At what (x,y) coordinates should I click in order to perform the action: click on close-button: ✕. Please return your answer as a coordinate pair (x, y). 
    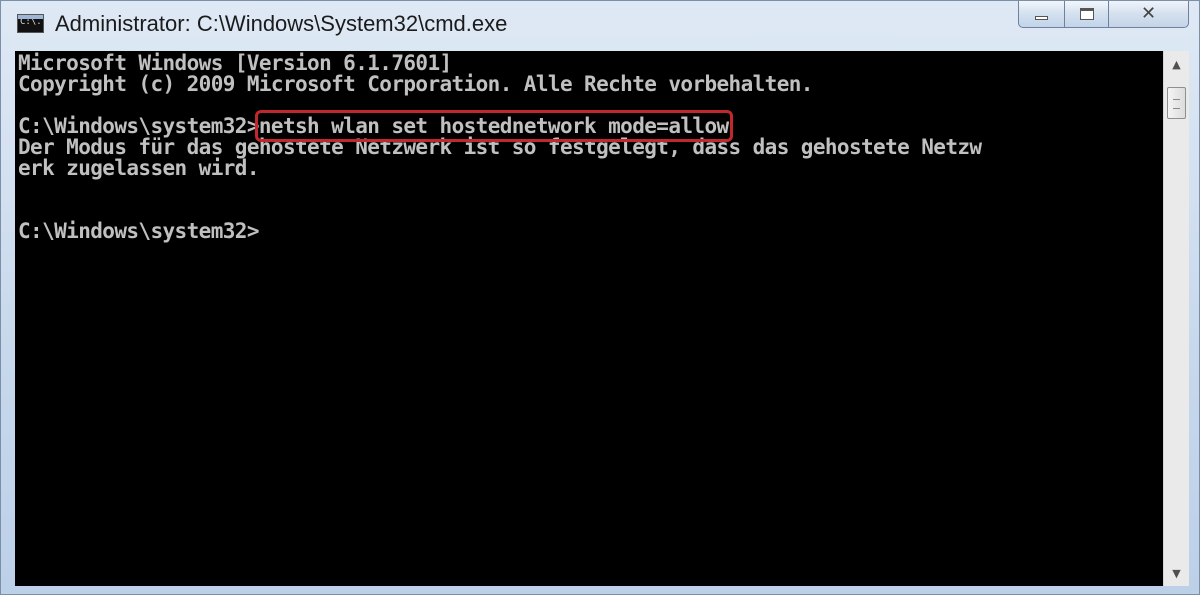
    Looking at the image, I should click on (1149, 14).